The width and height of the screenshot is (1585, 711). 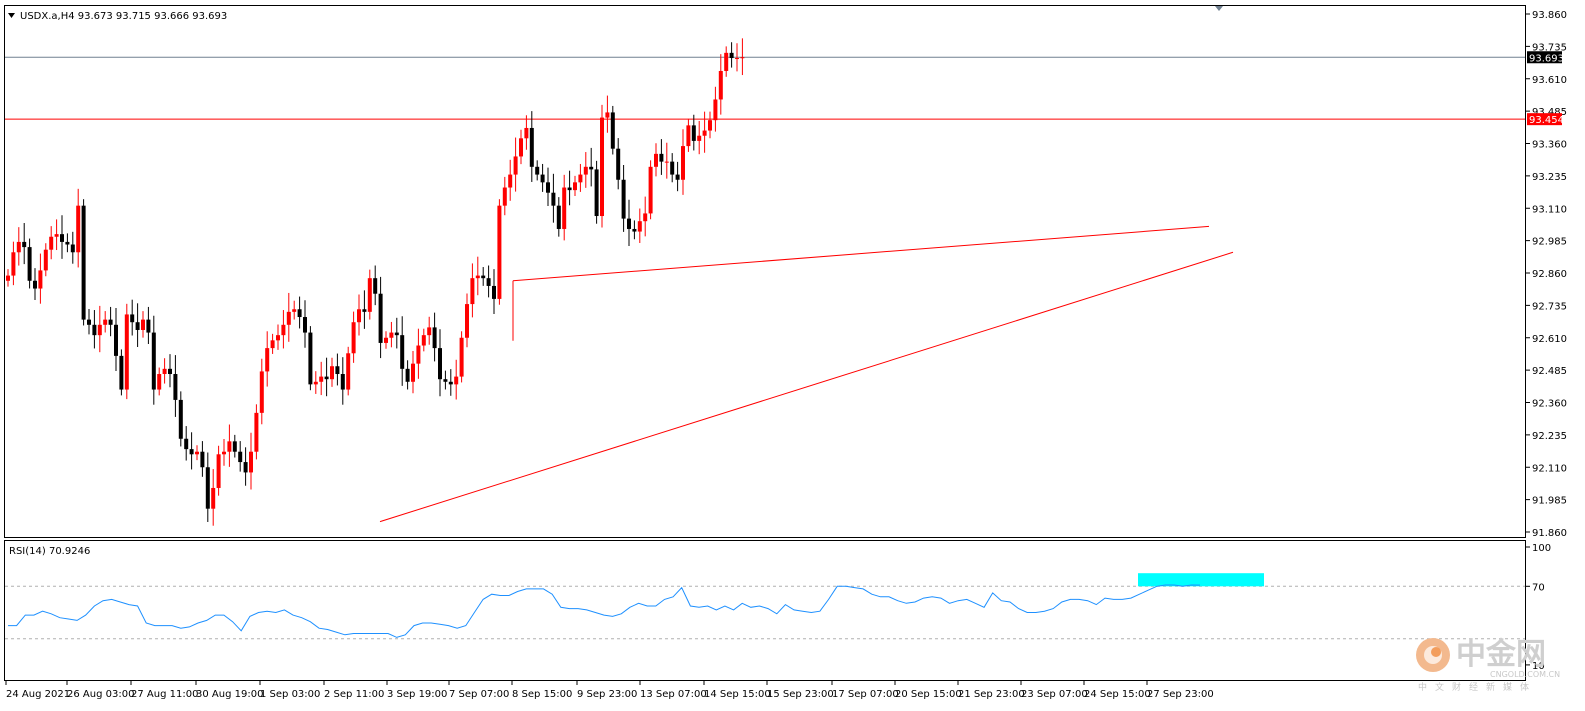 What do you see at coordinates (1219, 8) in the screenshot?
I see `chart-shift-marker-icon` at bounding box center [1219, 8].